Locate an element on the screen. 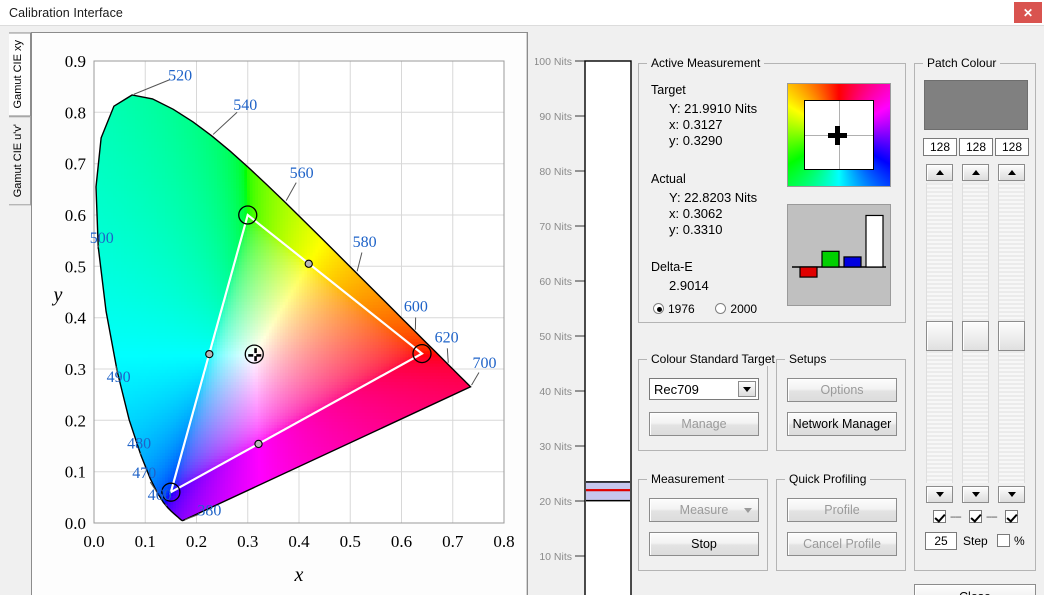  options-button: Options is located at coordinates (842, 390).